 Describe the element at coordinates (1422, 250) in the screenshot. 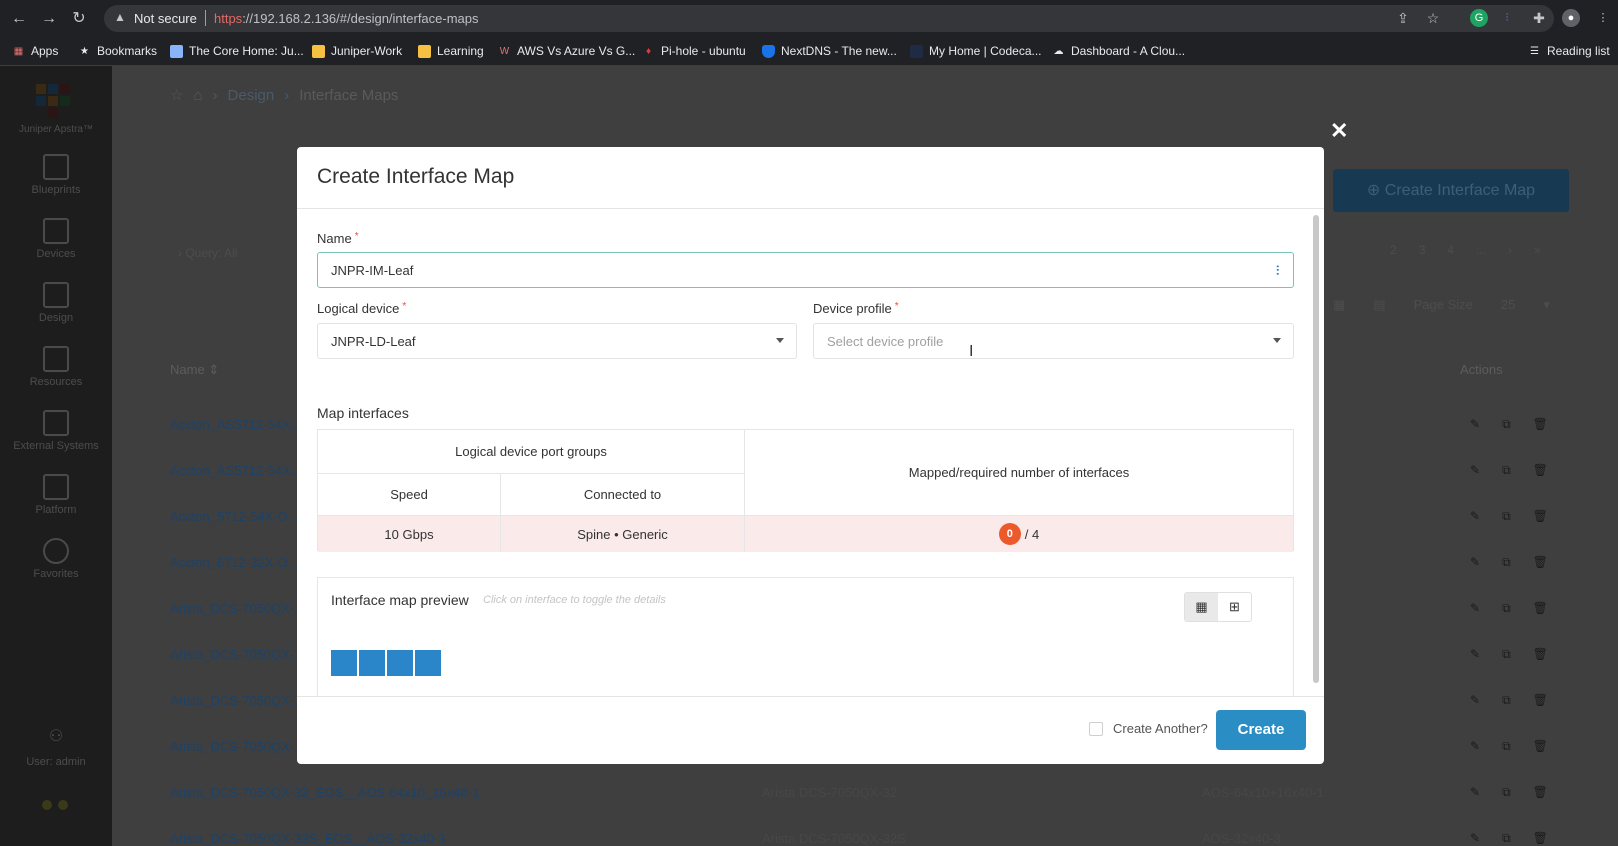

I see `page-link: 3` at that location.